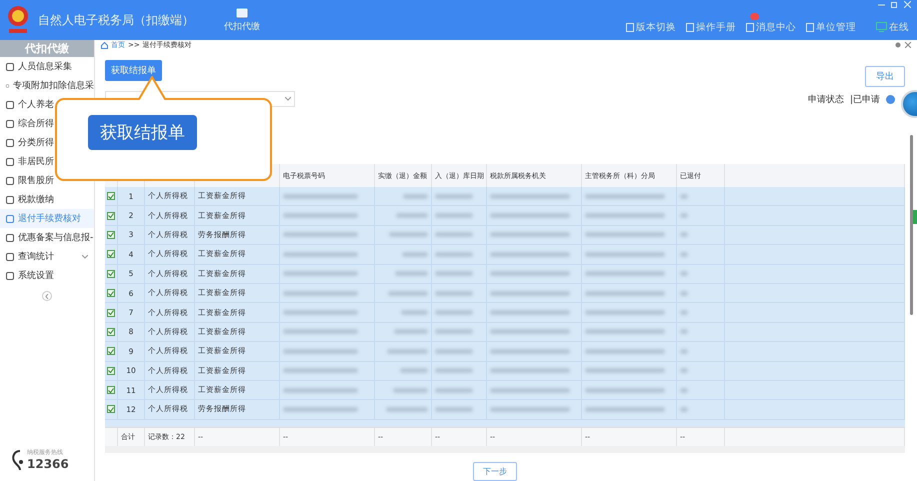 This screenshot has width=917, height=481. Describe the element at coordinates (890, 99) in the screenshot. I see `help-icon` at that location.